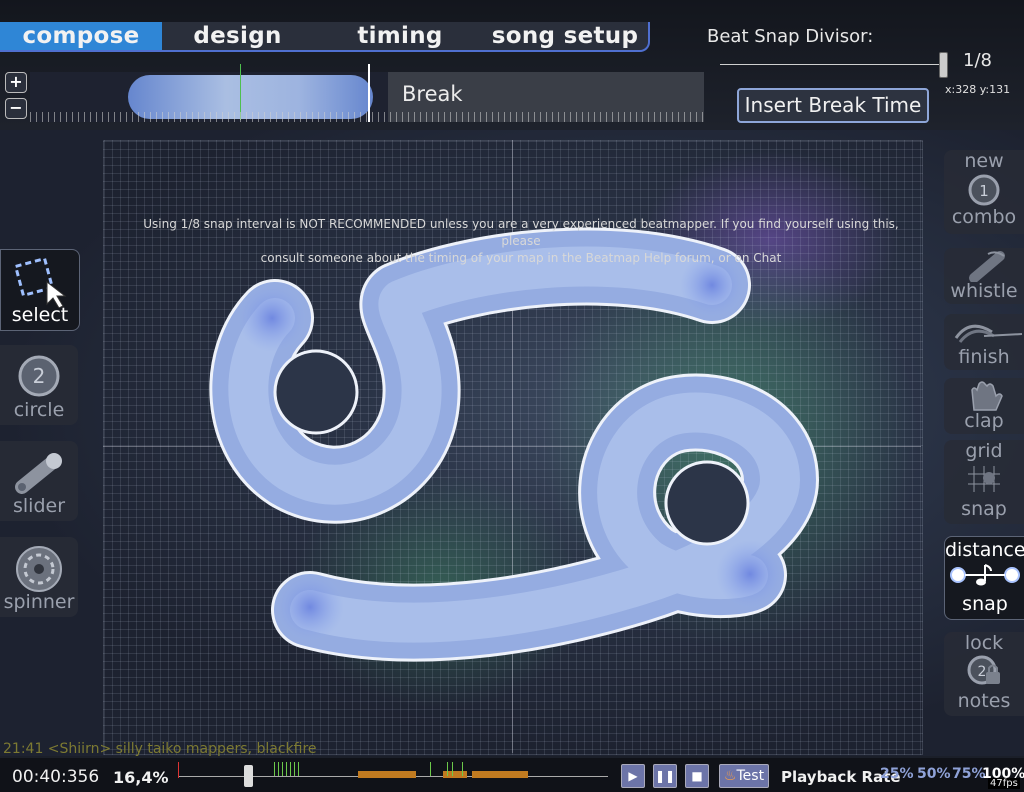  I want to click on tool-slider: slider, so click(39, 481).